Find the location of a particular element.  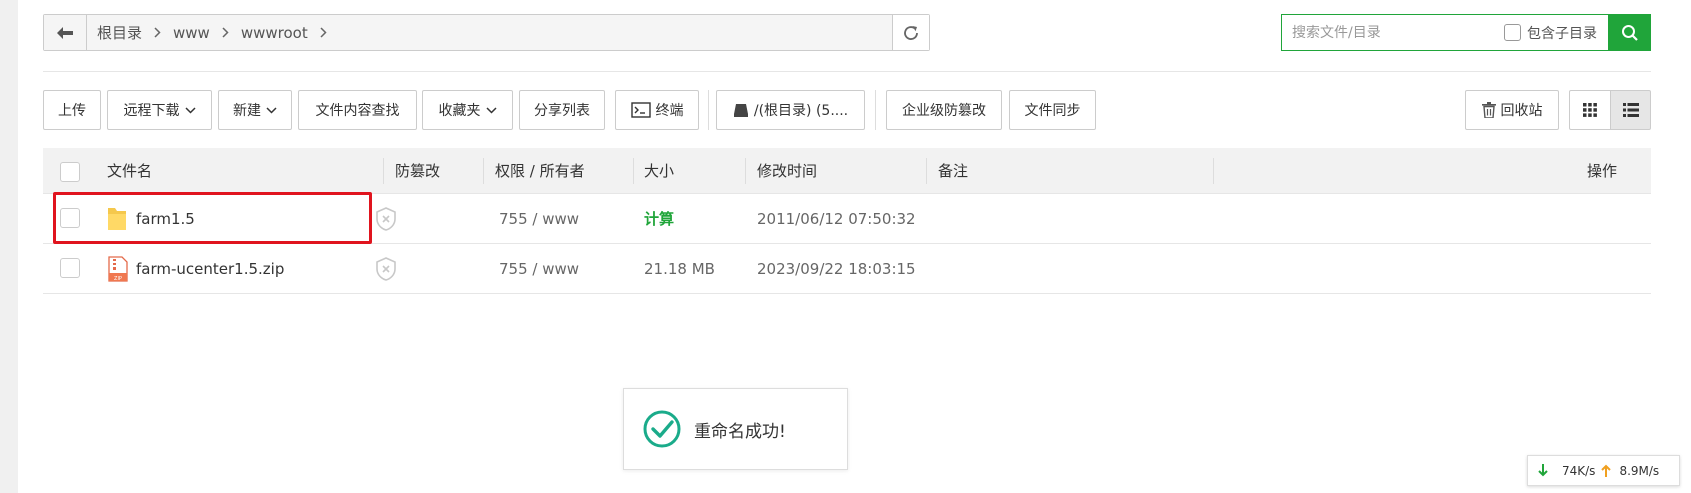

search-box: 包含子目录 is located at coordinates (1466, 32).